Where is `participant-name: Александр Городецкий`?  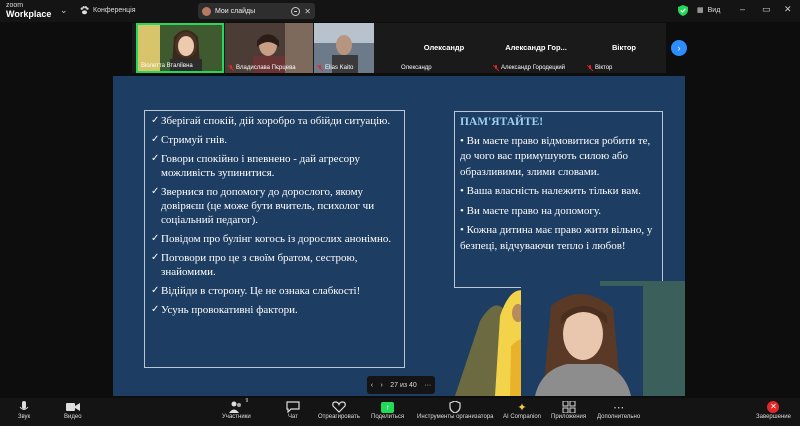 participant-name: Александр Городецкий is located at coordinates (528, 68).